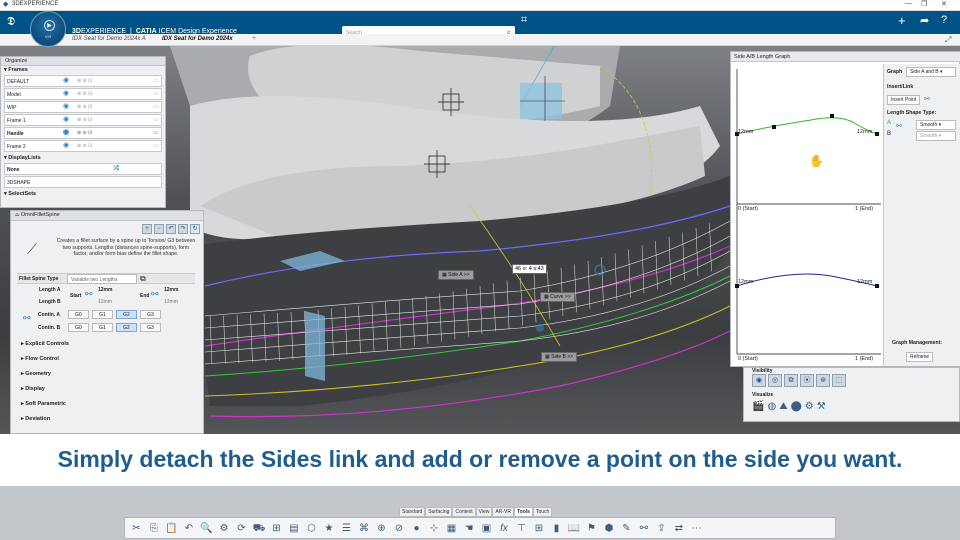 This screenshot has height=540, width=960. What do you see at coordinates (136, 528) in the screenshot?
I see `cut-icon: ✂` at bounding box center [136, 528].